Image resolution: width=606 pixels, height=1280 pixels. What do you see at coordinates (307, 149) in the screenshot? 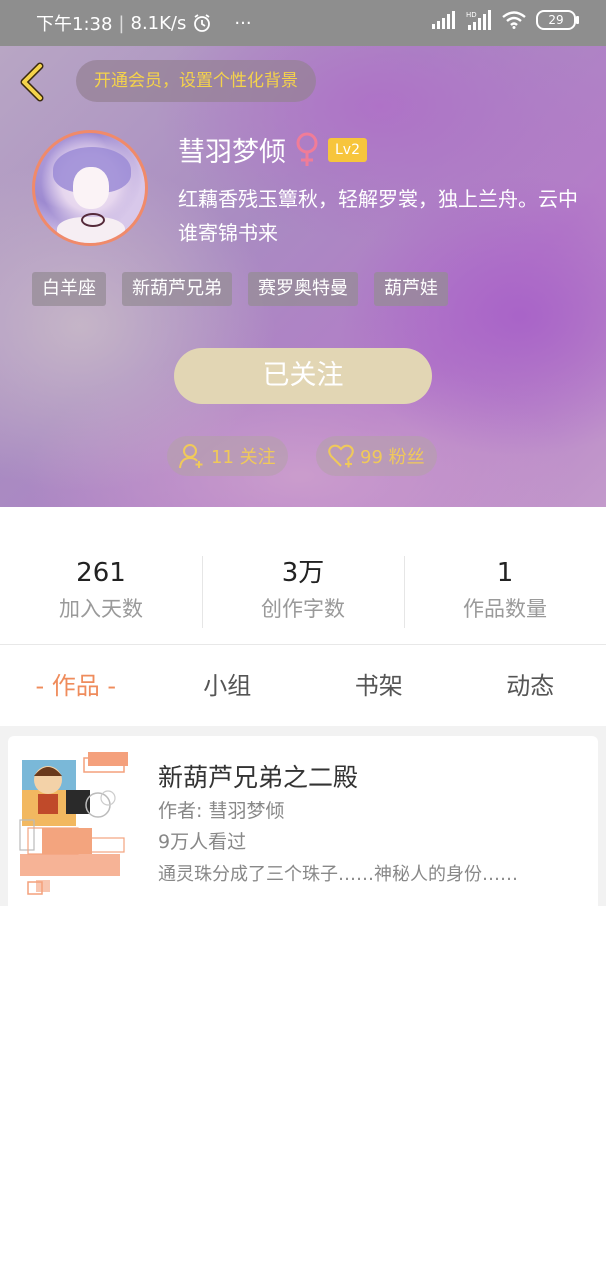
I see `female-icon` at bounding box center [307, 149].